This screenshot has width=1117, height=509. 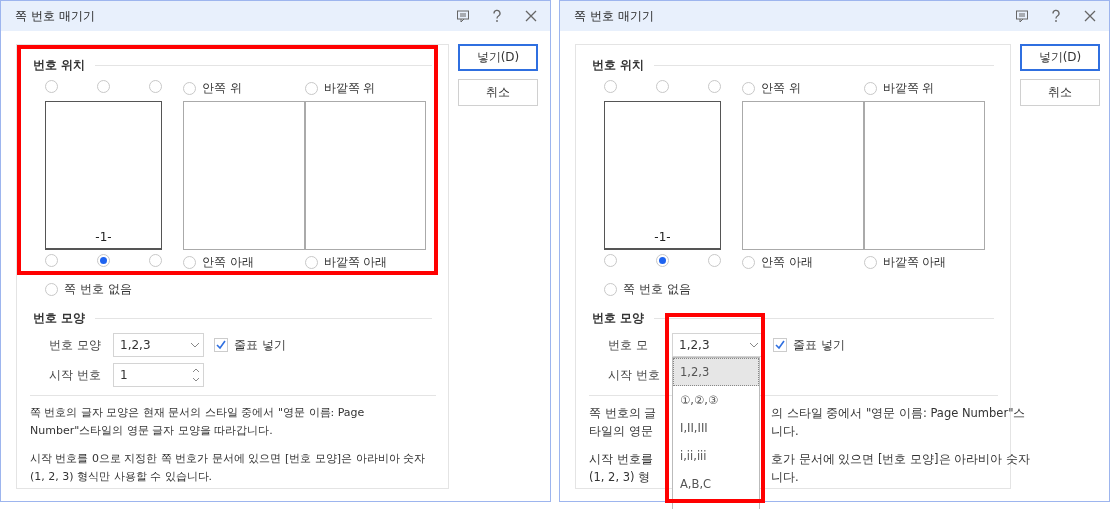 I want to click on start-number-field: 1, so click(x=158, y=375).